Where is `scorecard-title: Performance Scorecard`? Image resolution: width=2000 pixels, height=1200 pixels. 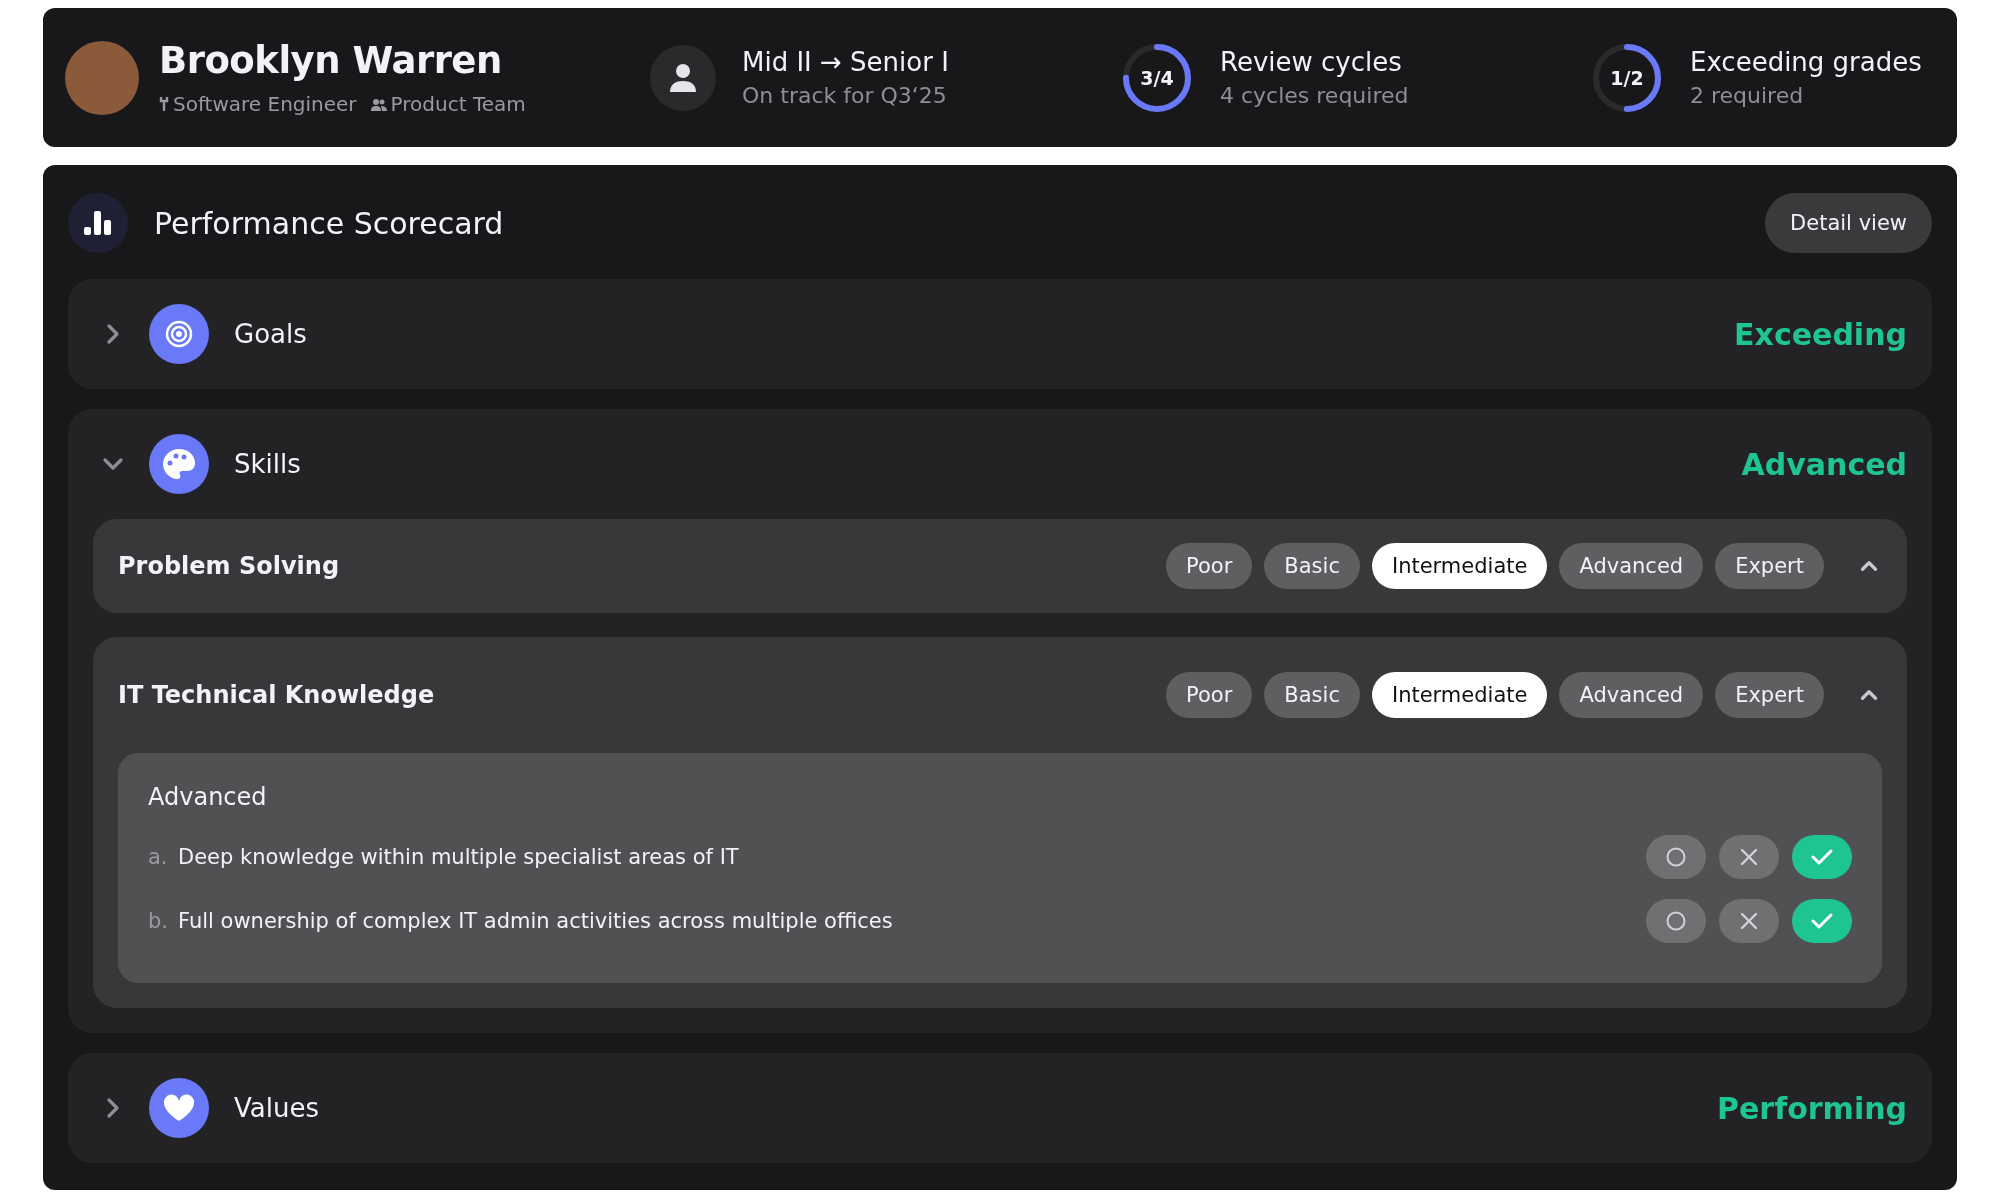 scorecard-title: Performance Scorecard is located at coordinates (329, 223).